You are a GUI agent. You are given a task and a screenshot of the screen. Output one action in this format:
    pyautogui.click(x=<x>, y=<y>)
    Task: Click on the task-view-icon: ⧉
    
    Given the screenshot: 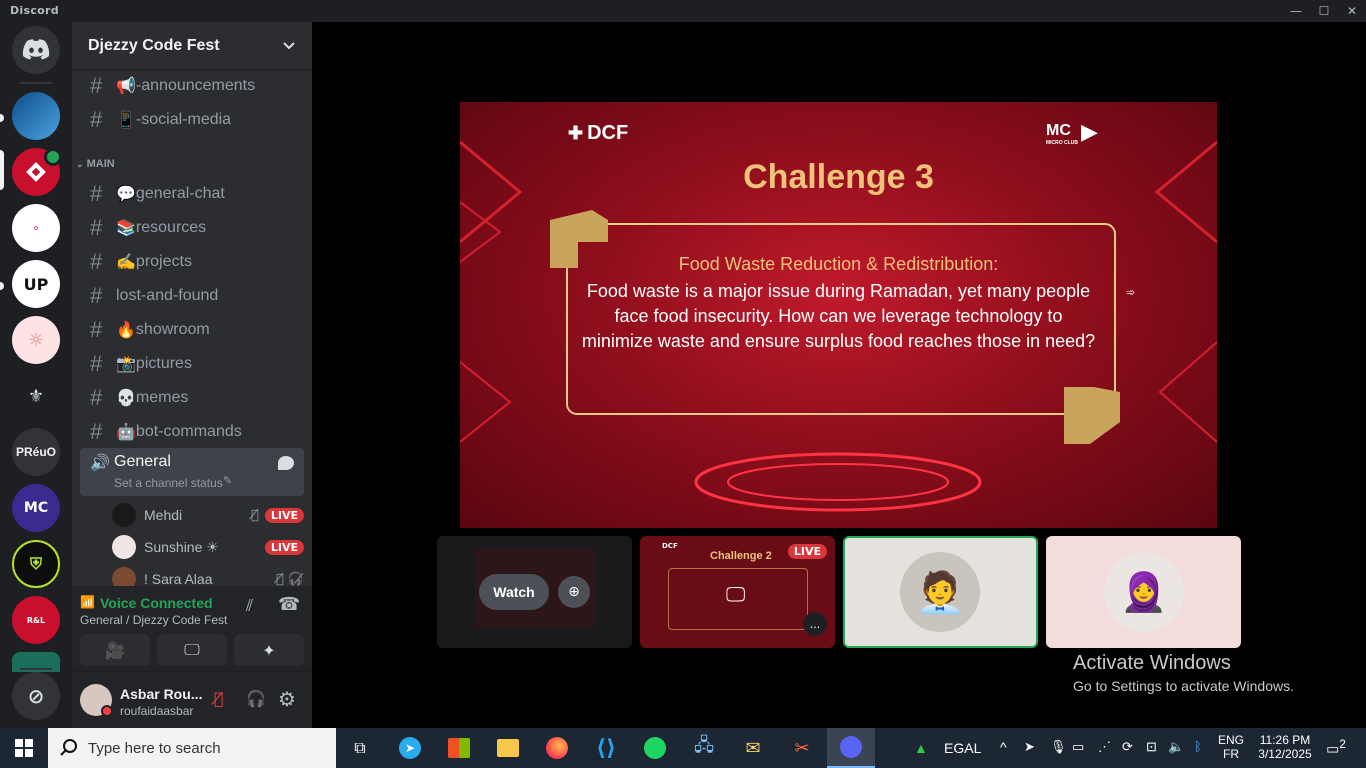 What is the action you would take?
    pyautogui.click(x=360, y=748)
    